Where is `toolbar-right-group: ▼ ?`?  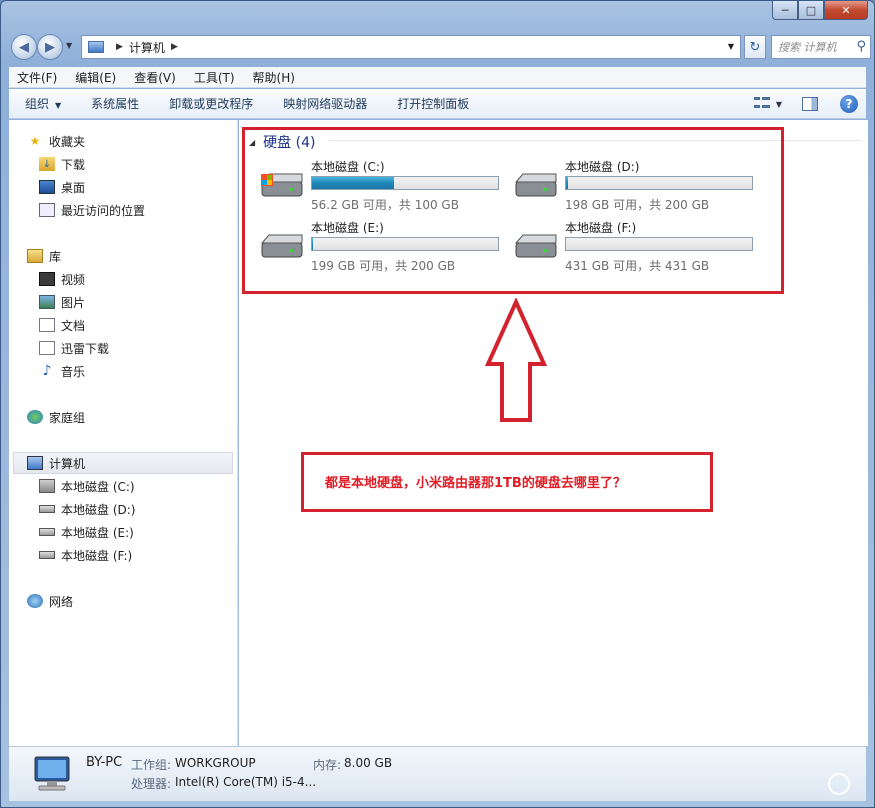 toolbar-right-group: ▼ ? is located at coordinates (805, 104).